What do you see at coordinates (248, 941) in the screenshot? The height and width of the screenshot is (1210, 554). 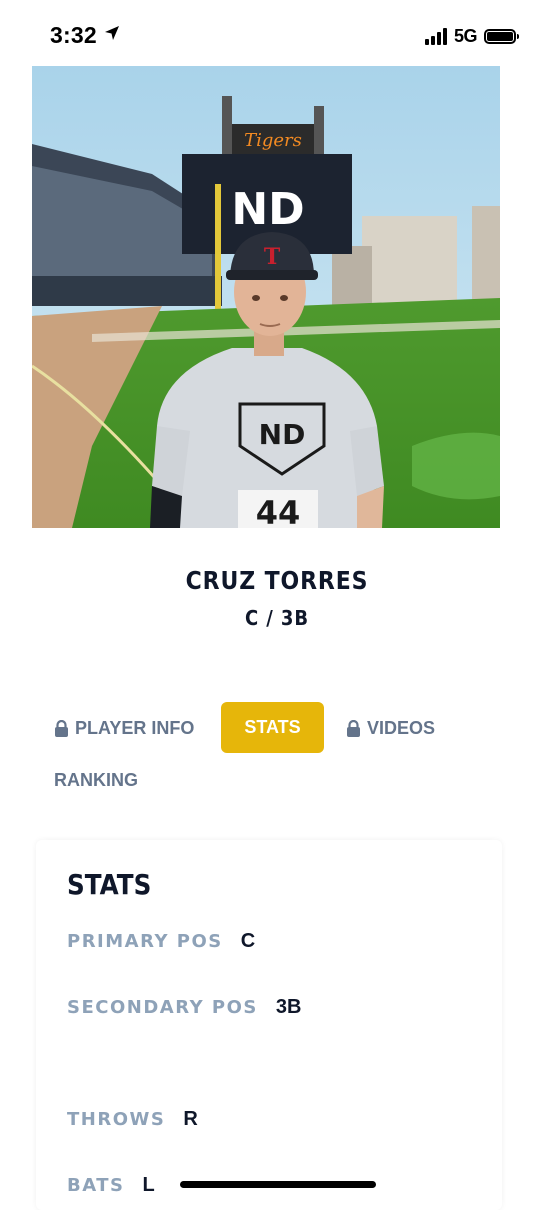 I see `stat-value: C` at bounding box center [248, 941].